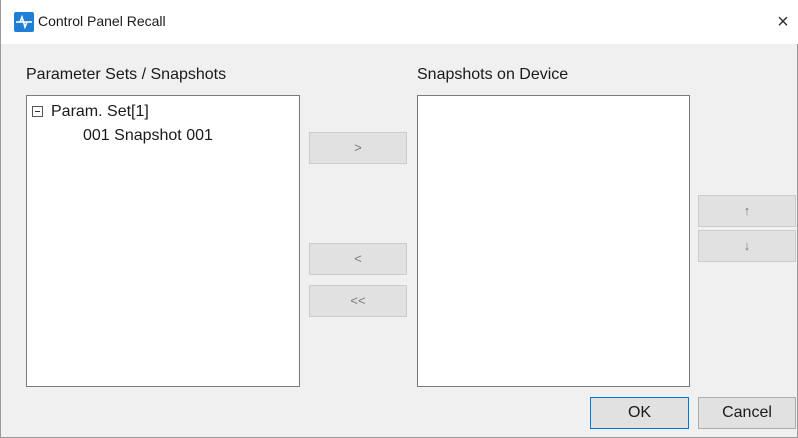  What do you see at coordinates (148, 136) in the screenshot?
I see `tree-item-snapshot: 001 Snapshot 001` at bounding box center [148, 136].